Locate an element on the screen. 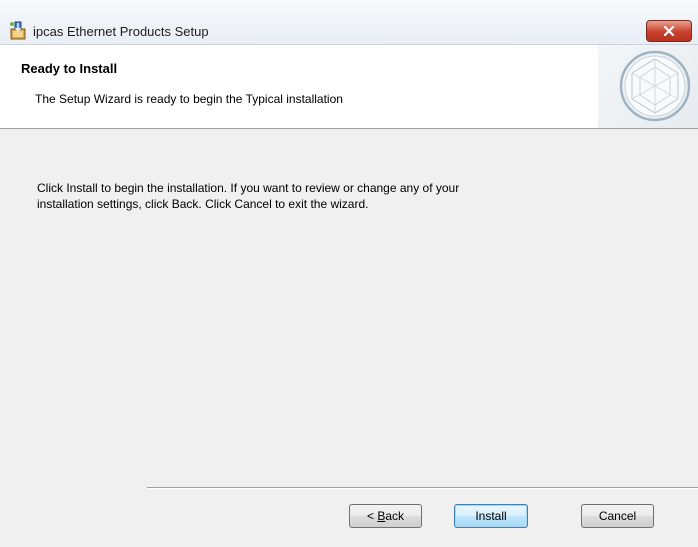 This screenshot has height=547, width=698. title-bar: ipcas Ethernet Products Setup is located at coordinates (349, 22).